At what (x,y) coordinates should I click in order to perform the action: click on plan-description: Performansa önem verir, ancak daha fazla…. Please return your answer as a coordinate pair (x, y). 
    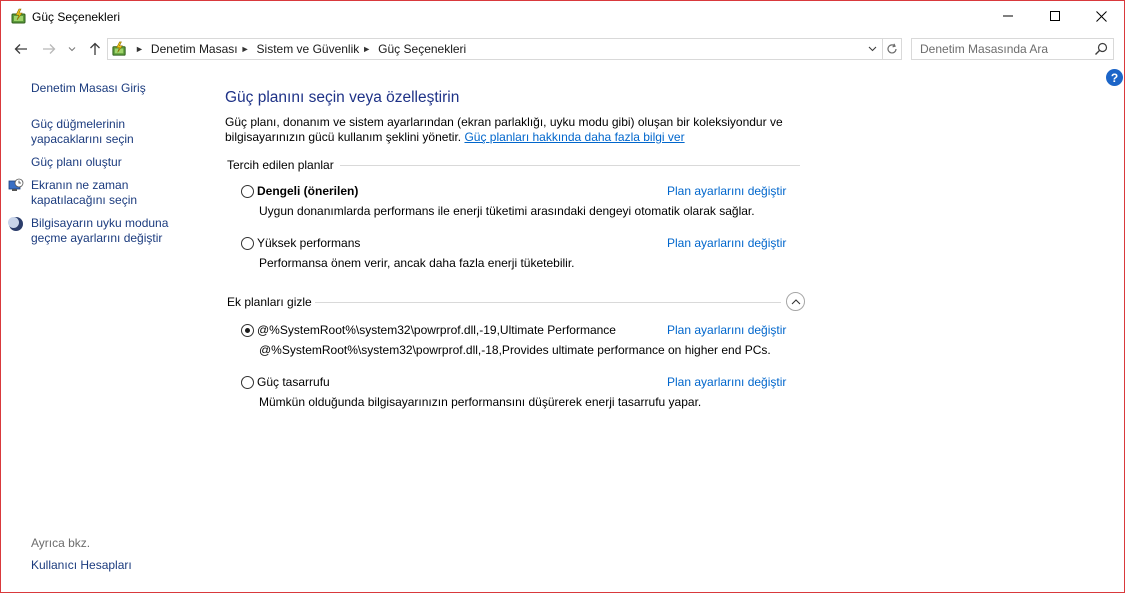
    Looking at the image, I should click on (417, 263).